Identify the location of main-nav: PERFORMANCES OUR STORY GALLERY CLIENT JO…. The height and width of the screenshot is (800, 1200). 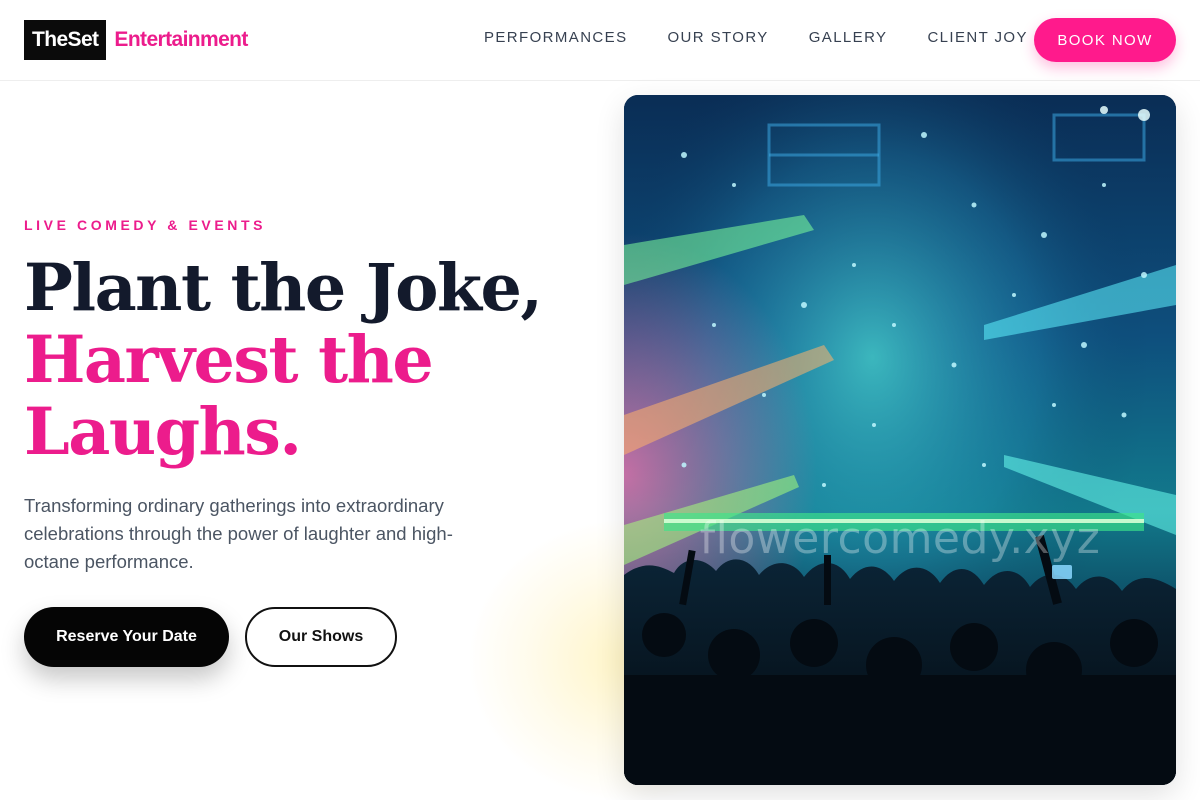
(776, 37).